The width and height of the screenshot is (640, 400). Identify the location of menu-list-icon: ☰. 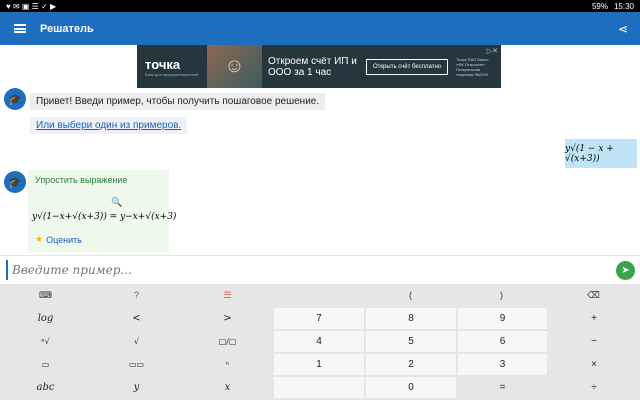
(227, 295).